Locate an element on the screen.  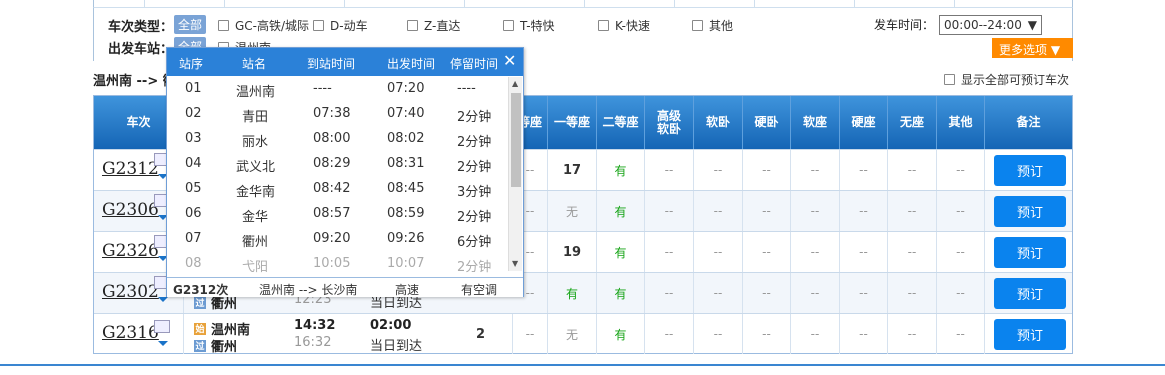
stop-row: 01 温州南 ---- 07:20 ---- is located at coordinates (337, 89).